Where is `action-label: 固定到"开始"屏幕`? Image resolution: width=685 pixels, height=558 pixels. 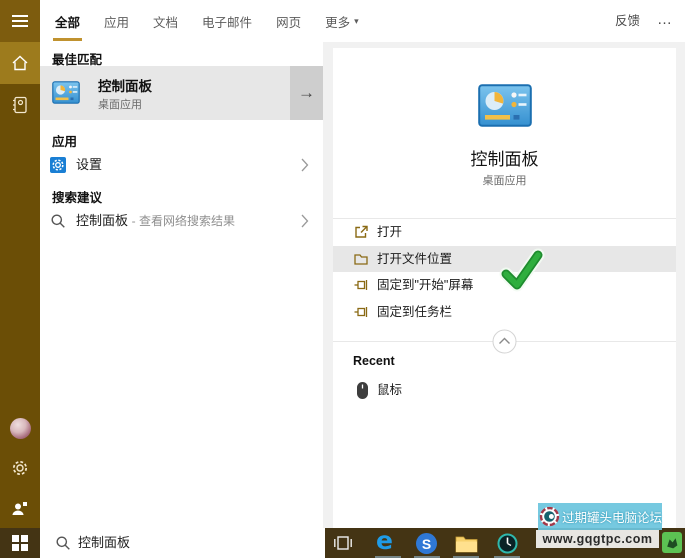
action-label: 固定到"开始"屏幕 is located at coordinates (425, 285).